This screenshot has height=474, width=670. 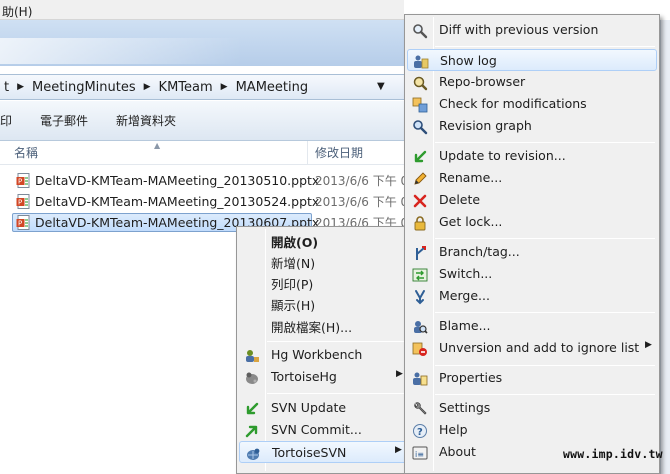 What do you see at coordinates (420, 178) in the screenshot?
I see `pencil-icon` at bounding box center [420, 178].